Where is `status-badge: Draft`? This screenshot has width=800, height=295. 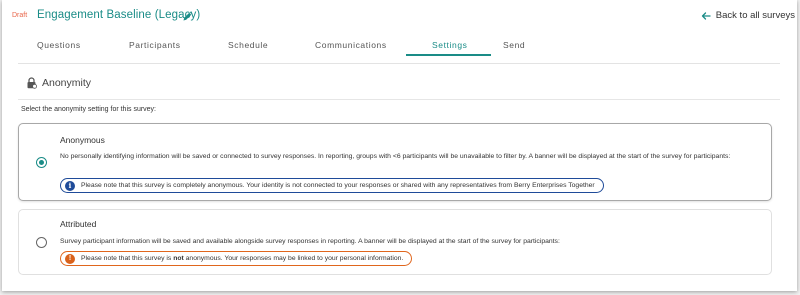
status-badge: Draft is located at coordinates (20, 15).